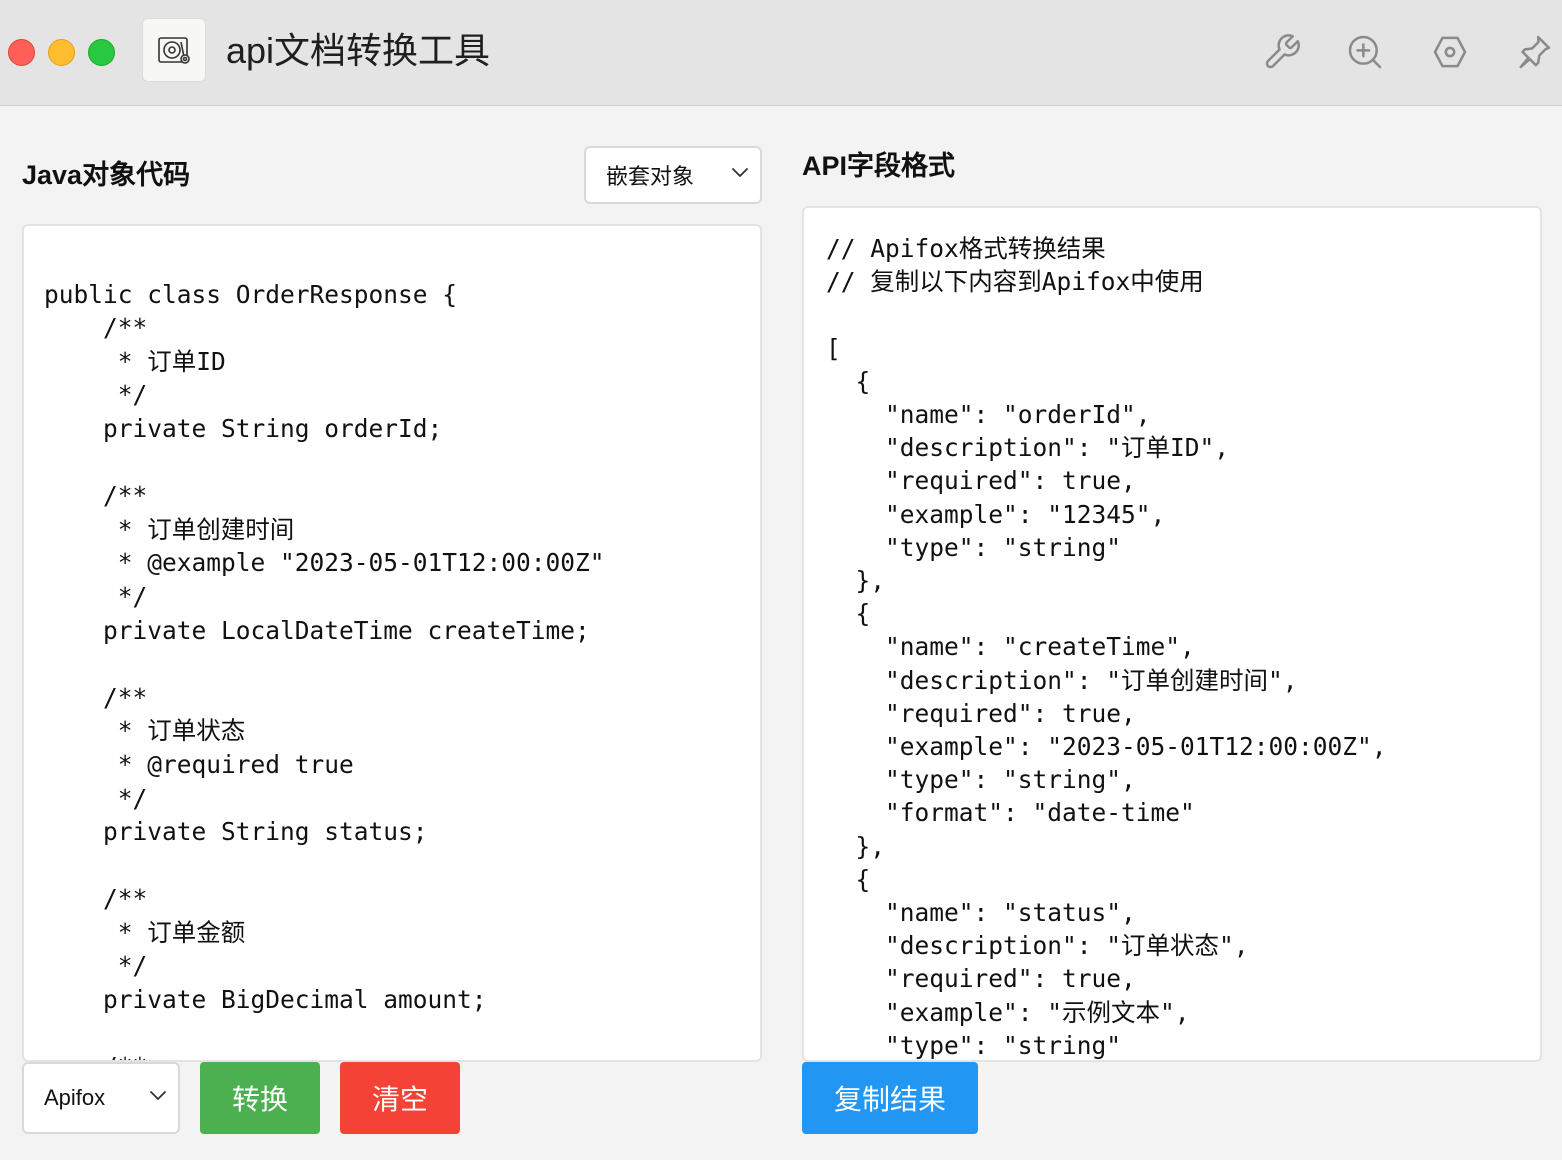  Describe the element at coordinates (358, 50) in the screenshot. I see `app-title: api文档转换工具` at that location.